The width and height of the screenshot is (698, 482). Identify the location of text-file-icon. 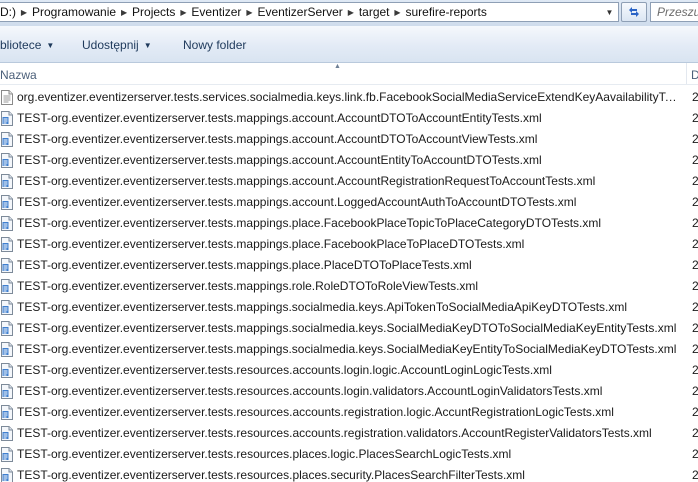
(7, 97).